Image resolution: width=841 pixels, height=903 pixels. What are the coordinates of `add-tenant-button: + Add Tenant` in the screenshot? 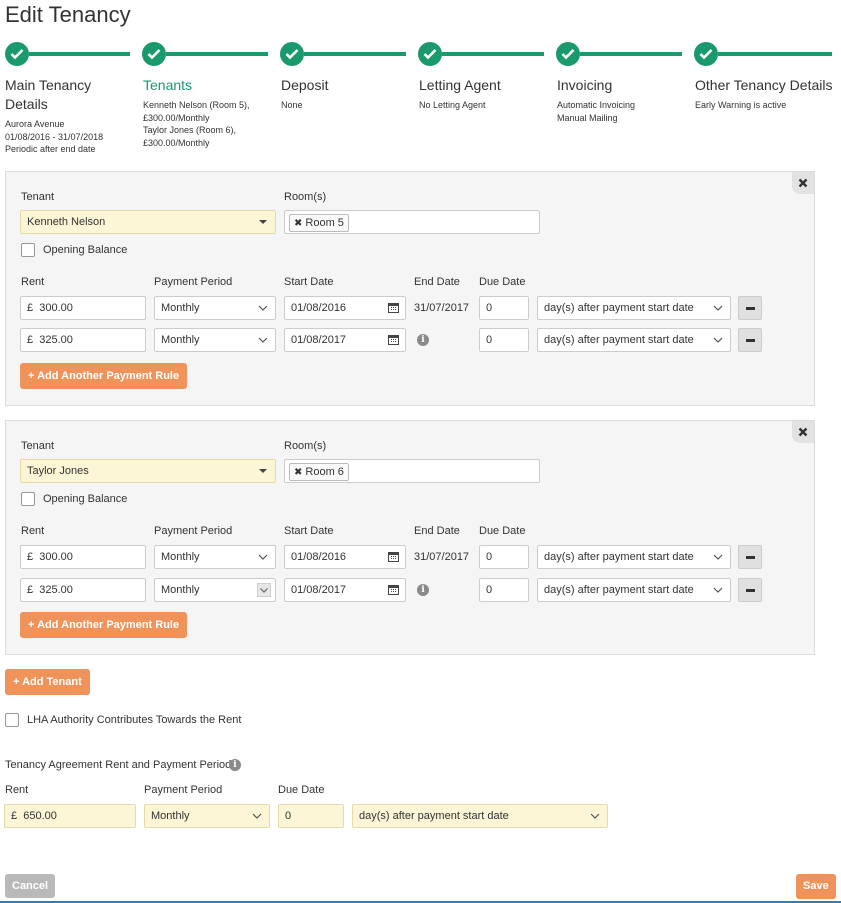 It's located at (47, 682).